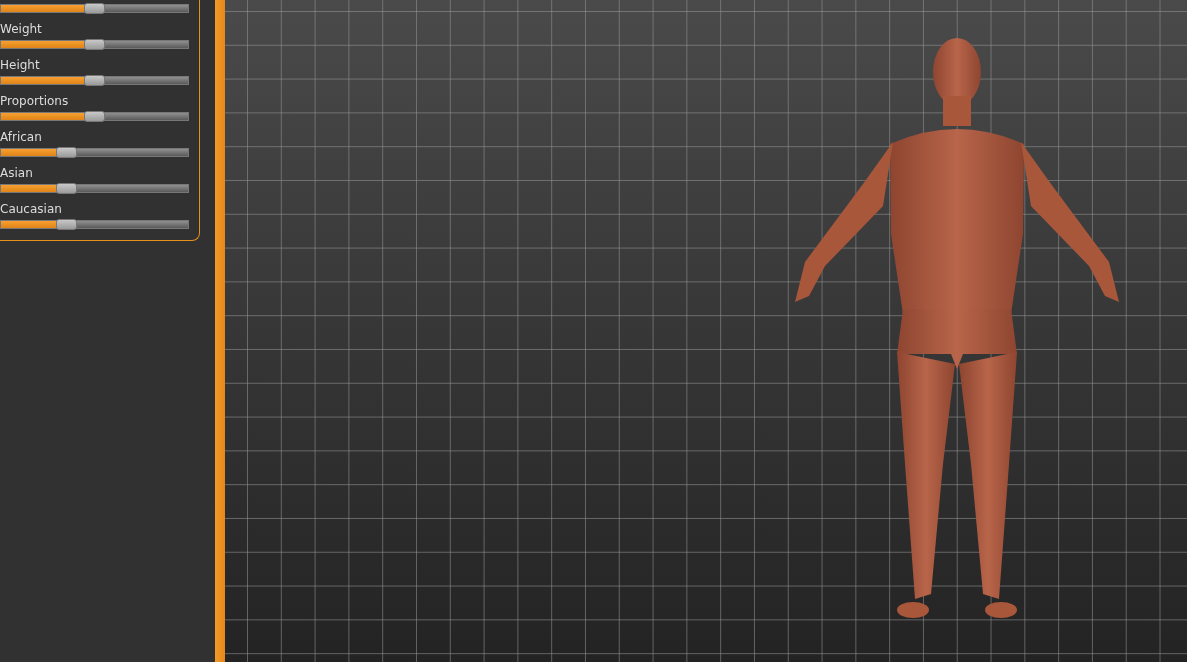  Describe the element at coordinates (17, 173) in the screenshot. I see `slider-label: Asian` at that location.